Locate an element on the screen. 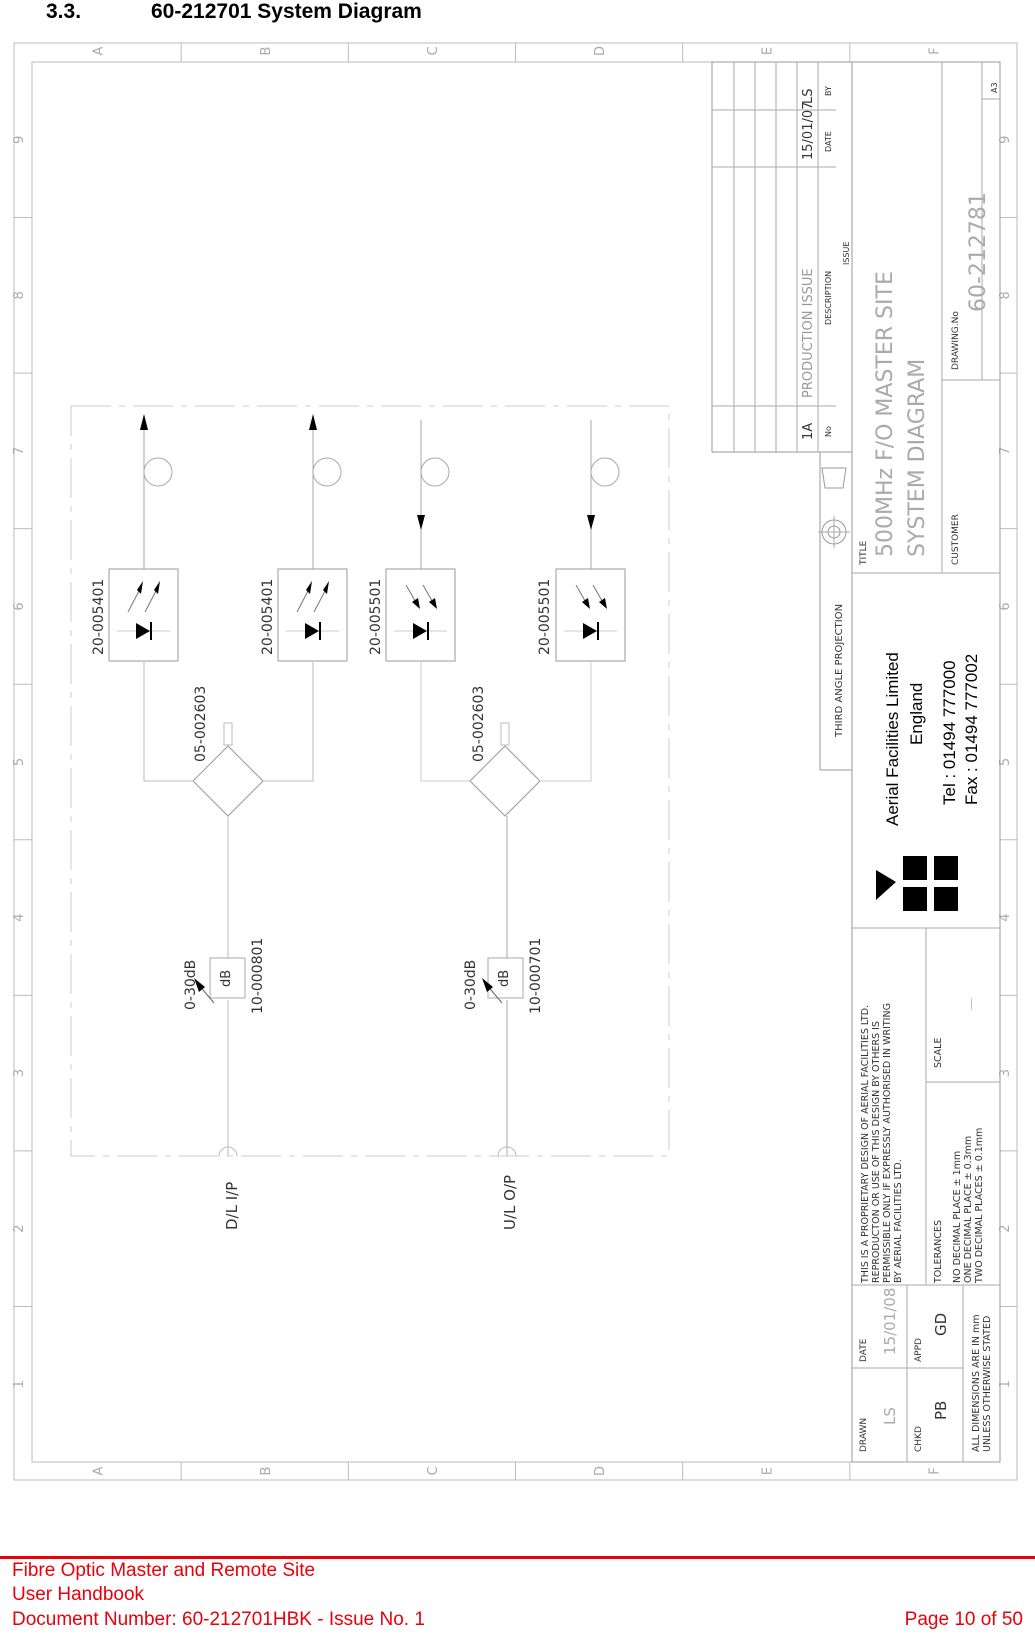 This screenshot has width=1035, height=1638. company-fax: Fax : 01494 777002 is located at coordinates (971, 729).